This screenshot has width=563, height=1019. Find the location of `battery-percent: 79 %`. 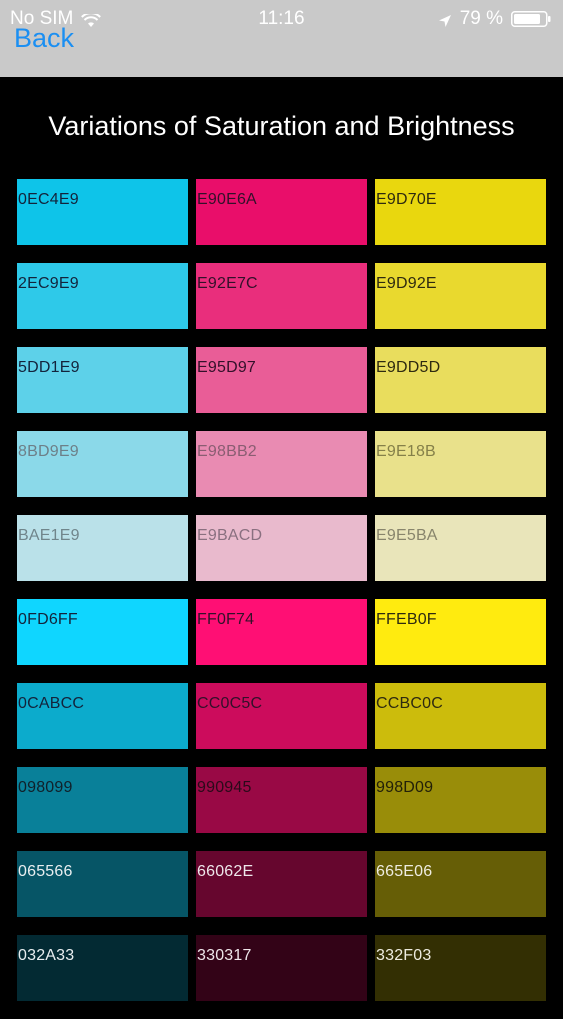

battery-percent: 79 % is located at coordinates (481, 18).